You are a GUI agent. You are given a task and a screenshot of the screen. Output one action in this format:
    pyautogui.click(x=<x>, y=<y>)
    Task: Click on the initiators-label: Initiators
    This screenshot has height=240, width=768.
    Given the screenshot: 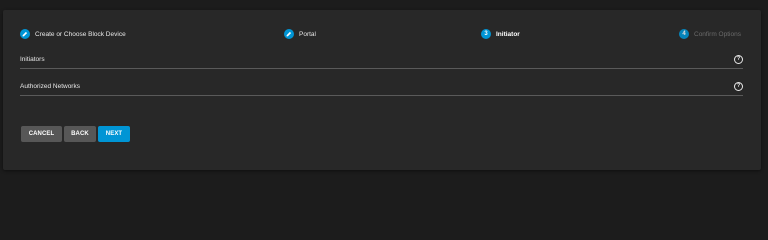 What is the action you would take?
    pyautogui.click(x=32, y=59)
    